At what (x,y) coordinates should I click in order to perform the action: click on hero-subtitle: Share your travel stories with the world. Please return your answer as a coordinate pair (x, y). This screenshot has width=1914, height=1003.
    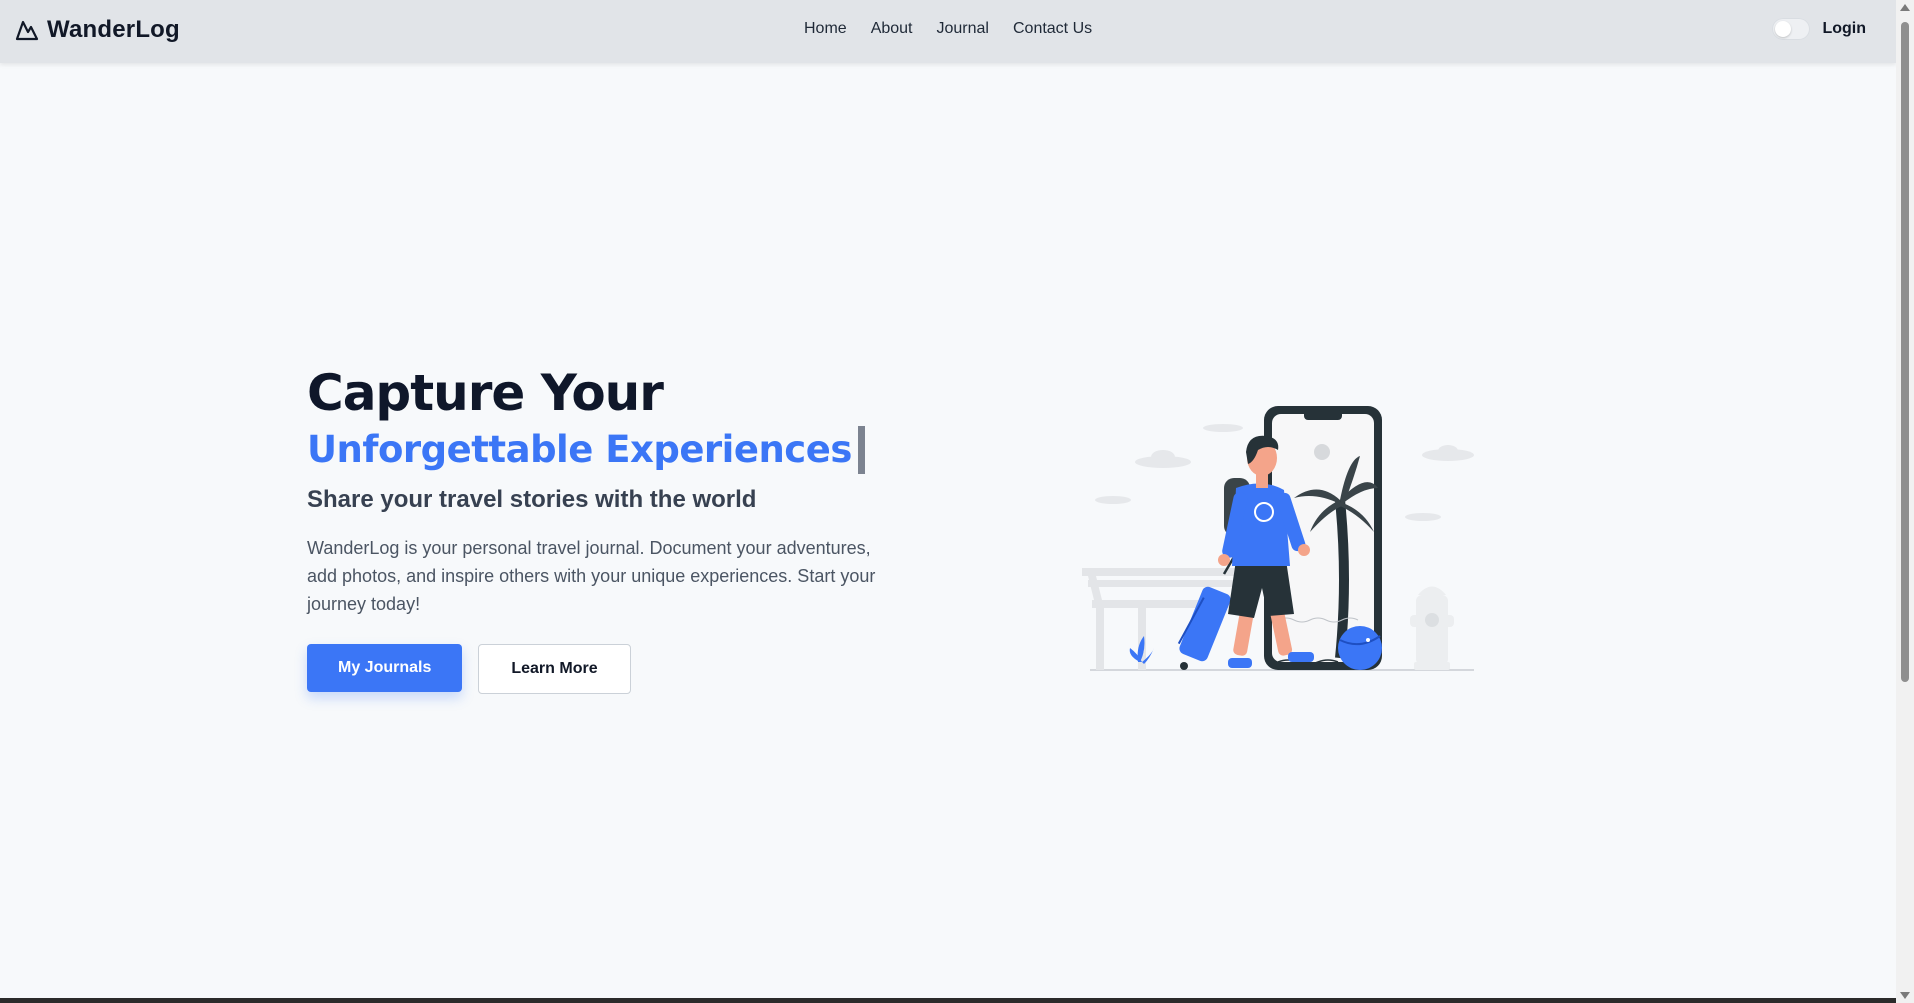
    Looking at the image, I should click on (532, 499).